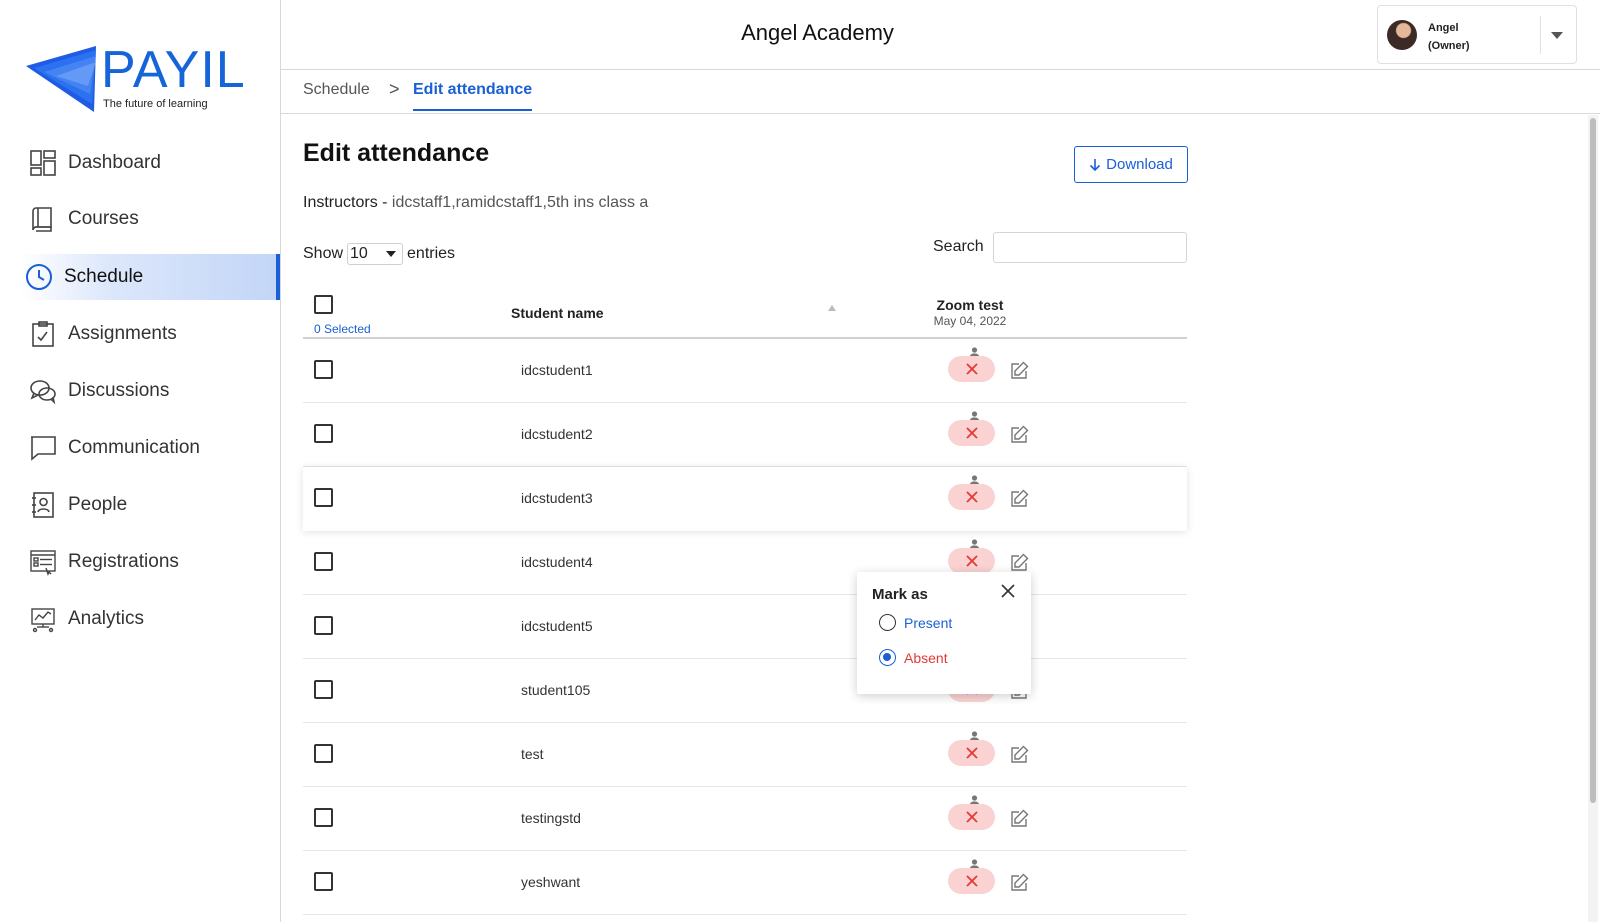 This screenshot has width=1600, height=922. I want to click on sidebar-item-assignments: Assignments, so click(140, 334).